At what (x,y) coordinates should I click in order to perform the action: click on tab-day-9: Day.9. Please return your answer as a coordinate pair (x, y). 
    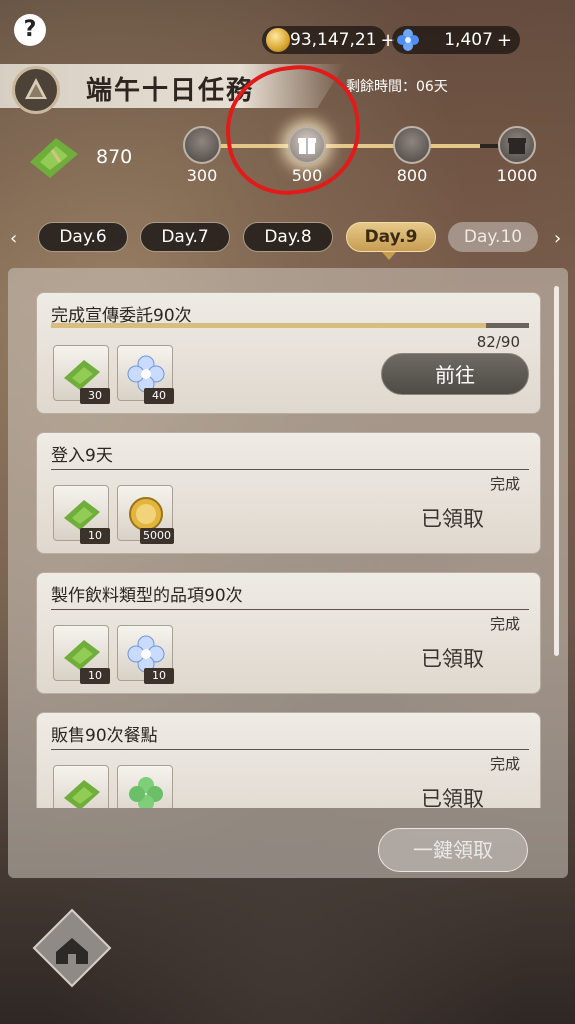
    Looking at the image, I should click on (391, 237).